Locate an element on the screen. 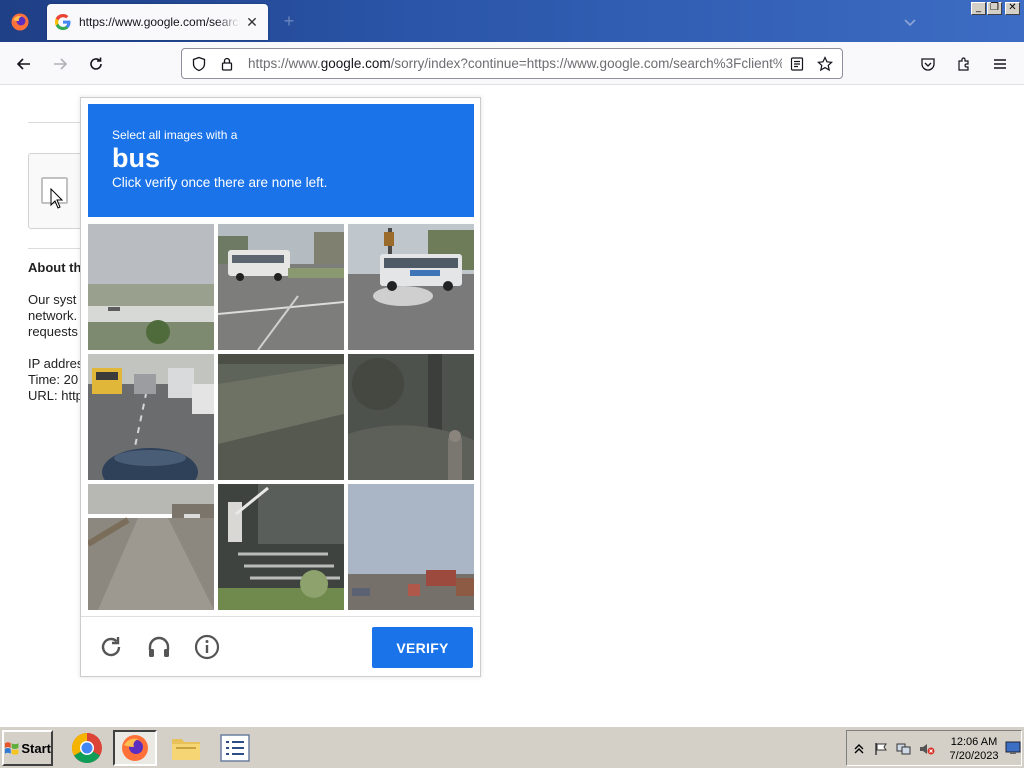 The width and height of the screenshot is (1024, 768). challenge-subtext: Click verify once there are none left. is located at coordinates (220, 182).